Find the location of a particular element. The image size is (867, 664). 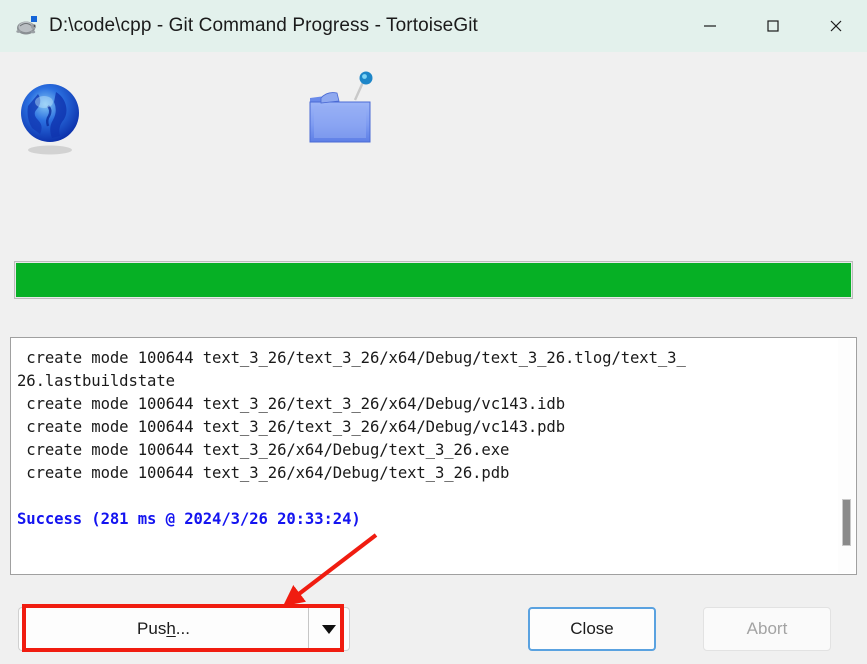

maximize-button is located at coordinates (772, 26).